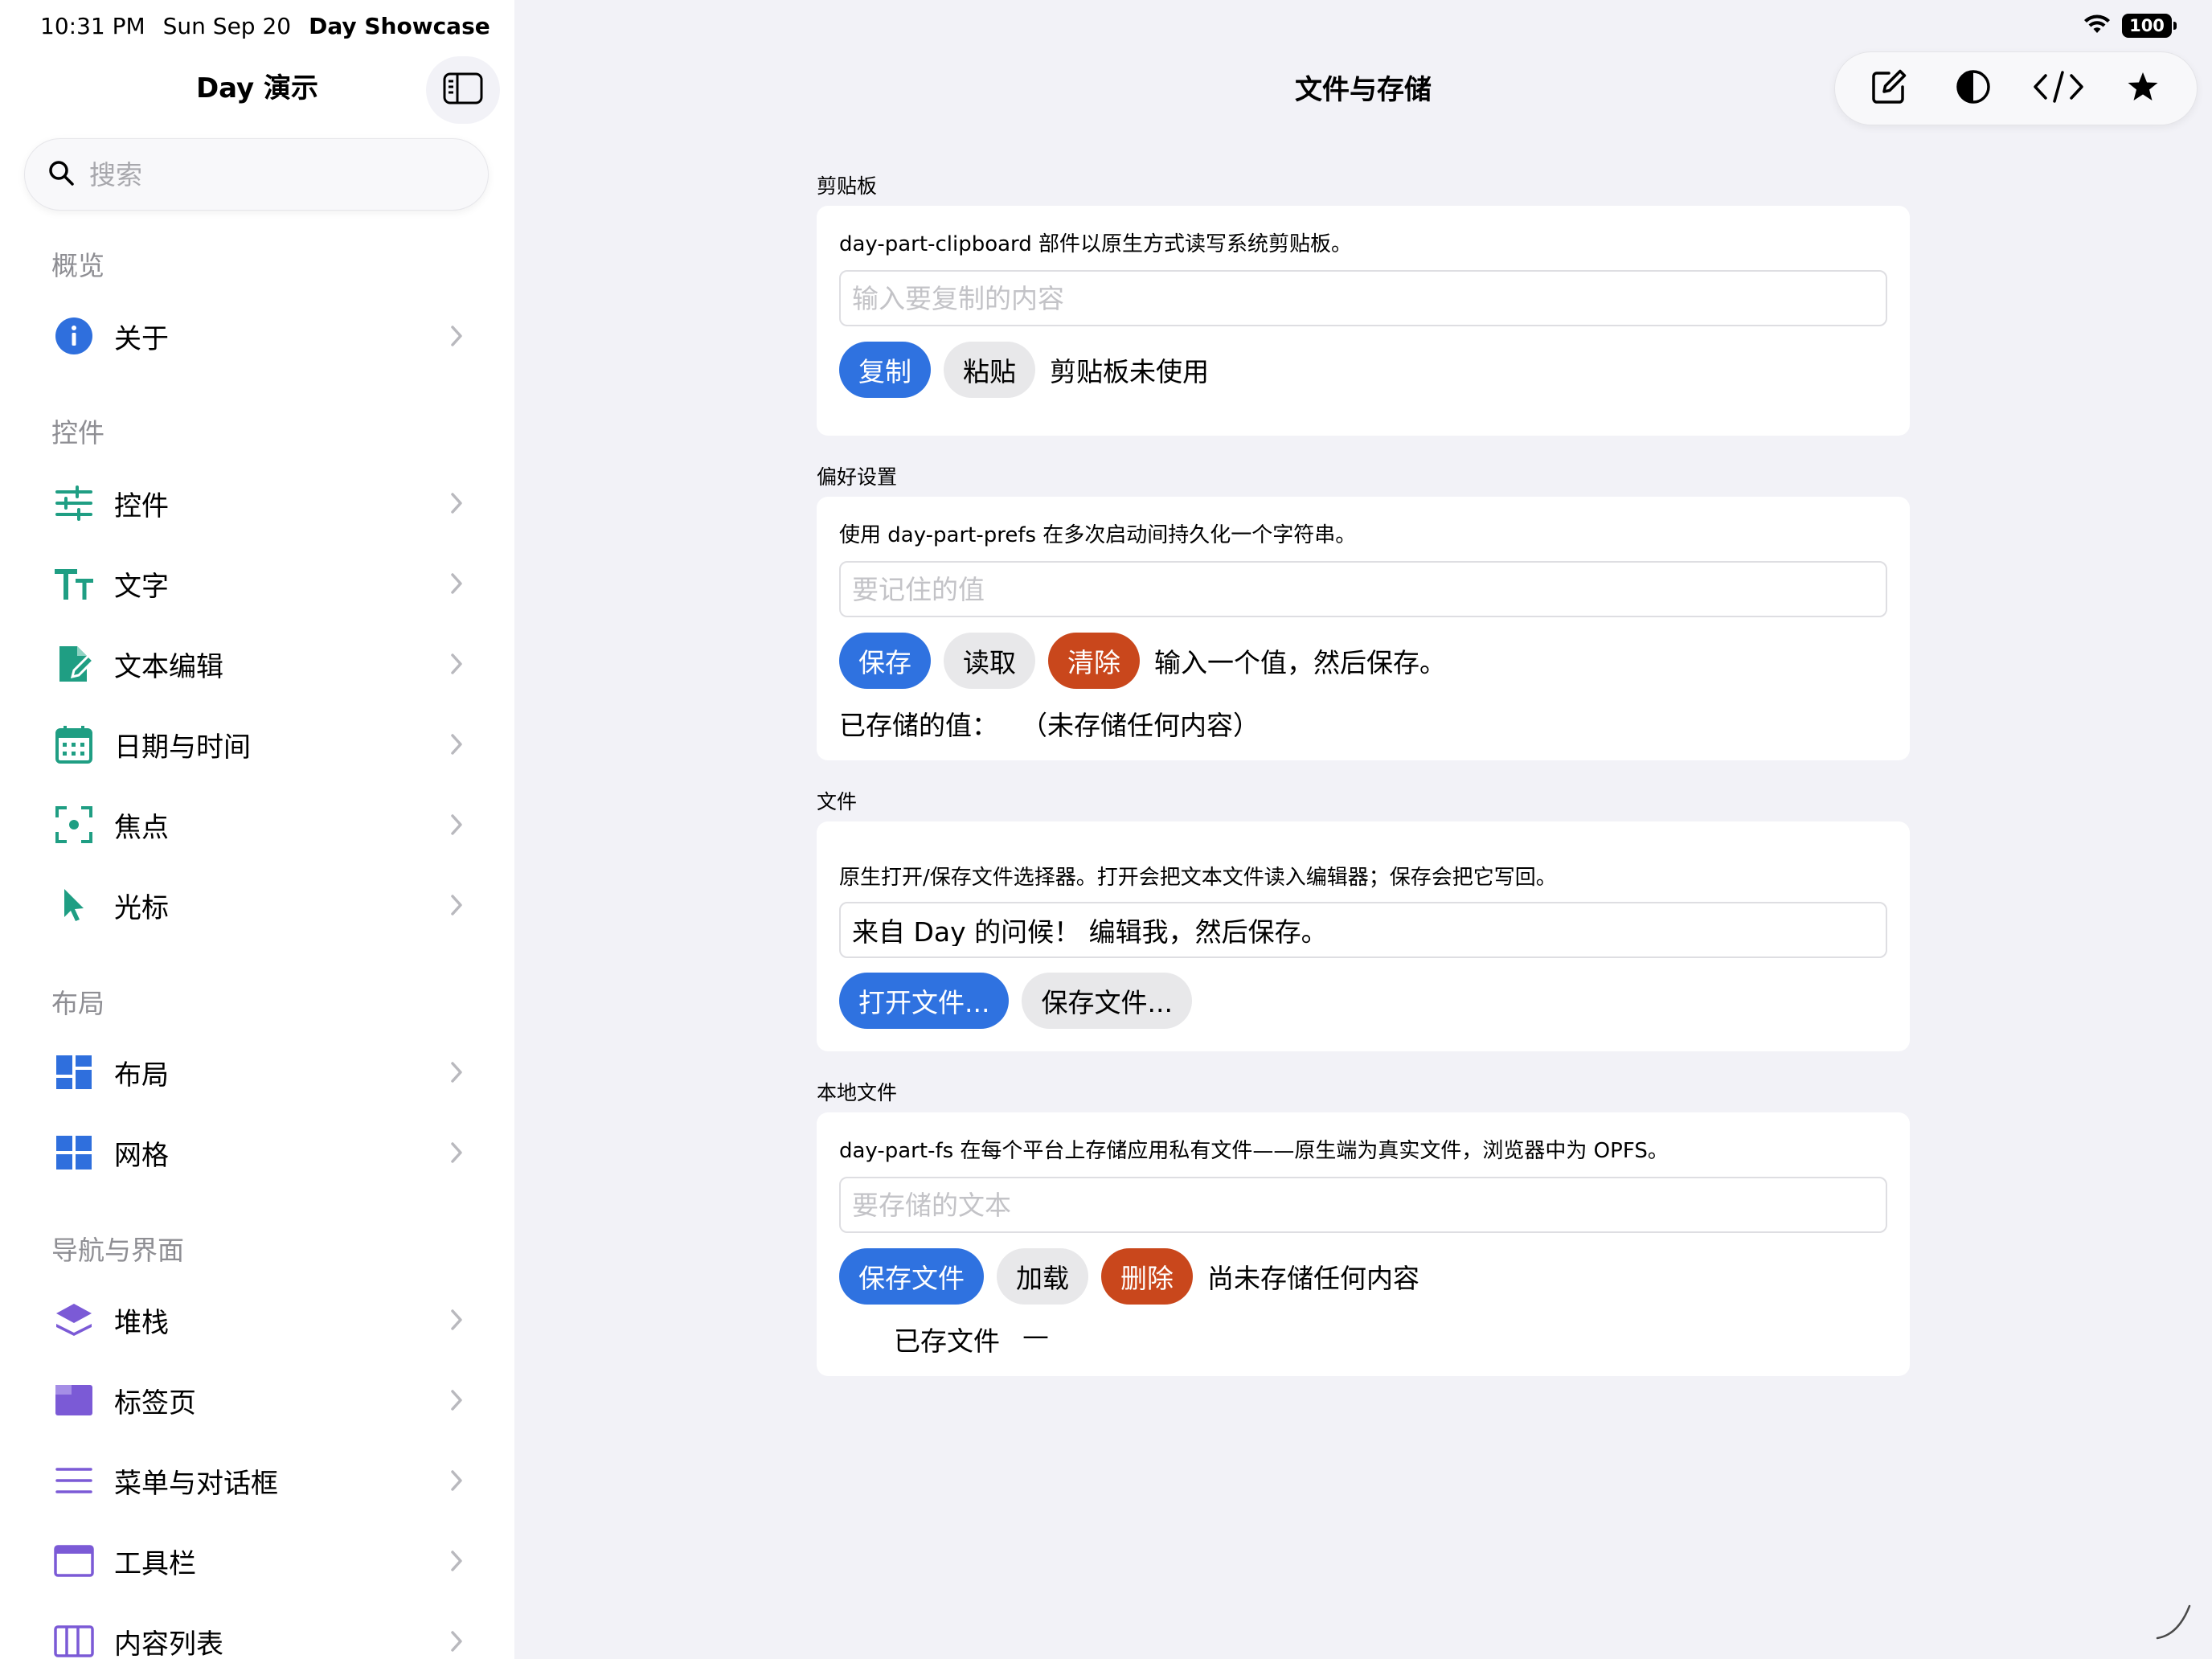 This screenshot has height=1659, width=2212. What do you see at coordinates (141, 506) in the screenshot?
I see `sidebar-item-label: 控件` at bounding box center [141, 506].